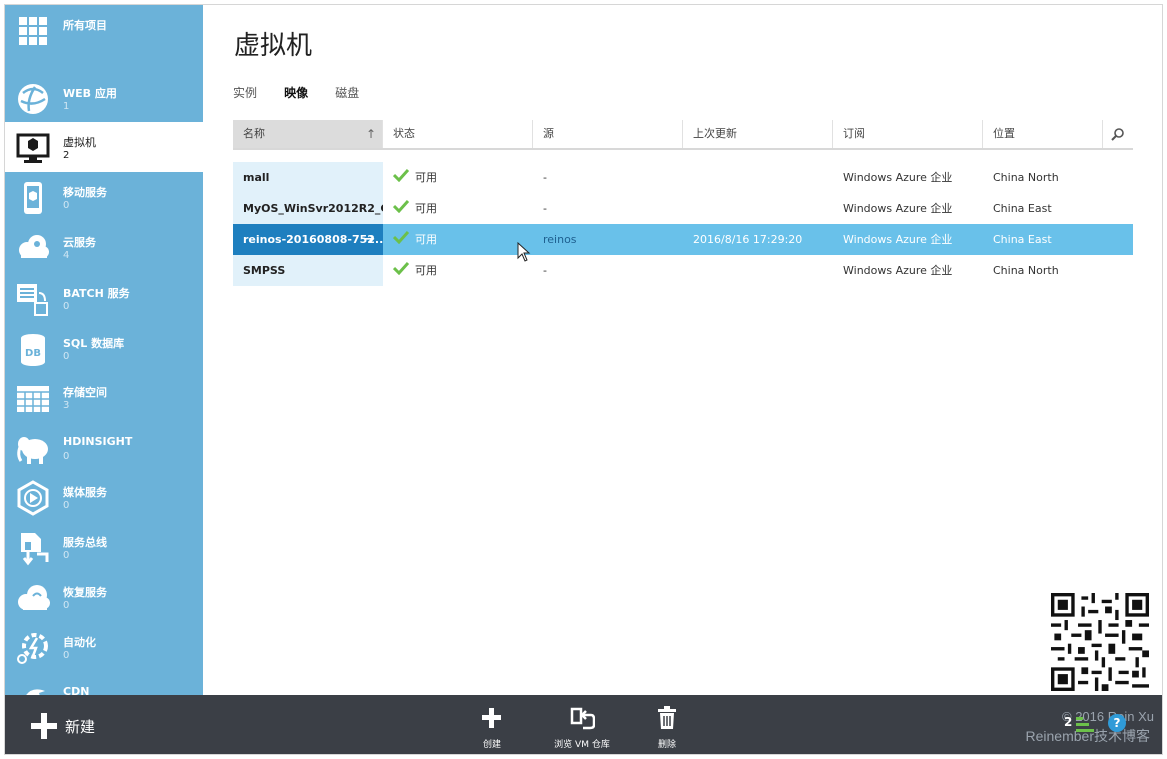 Image resolution: width=1167 pixels, height=759 pixels. Describe the element at coordinates (908, 134) in the screenshot. I see `column-header-subscription: 订阅` at that location.